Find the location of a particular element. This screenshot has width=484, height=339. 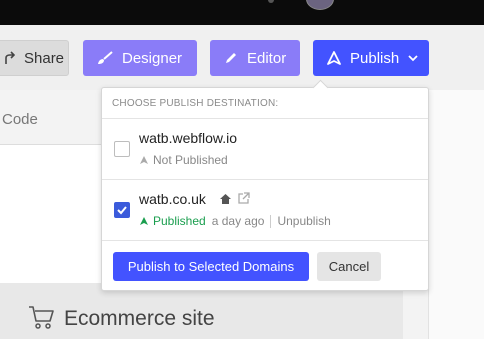

editor-label: Editor is located at coordinates (267, 58).